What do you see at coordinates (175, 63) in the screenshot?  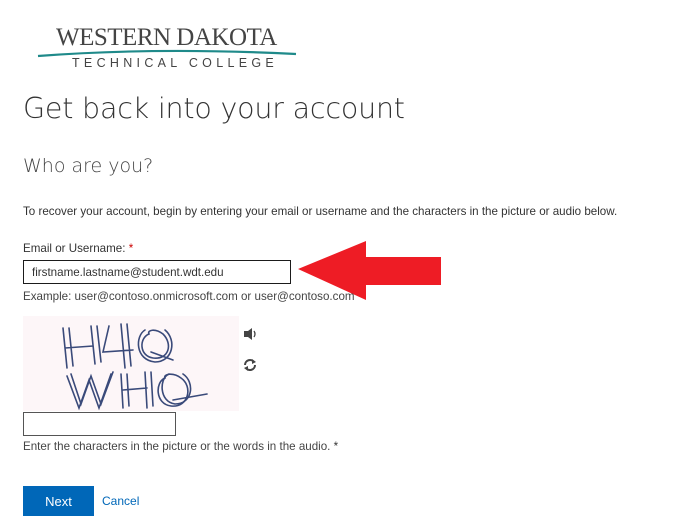 I see `logo-bottom-text: TECHNICAL COLLEGE` at bounding box center [175, 63].